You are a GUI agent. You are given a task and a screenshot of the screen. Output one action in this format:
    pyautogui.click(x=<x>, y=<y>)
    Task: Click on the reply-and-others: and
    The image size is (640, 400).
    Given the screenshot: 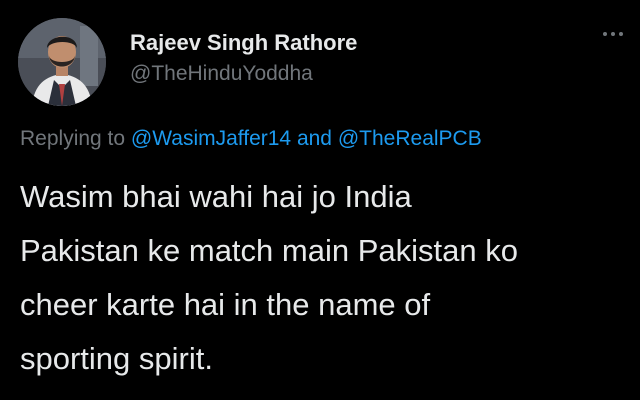 What is the action you would take?
    pyautogui.click(x=314, y=138)
    